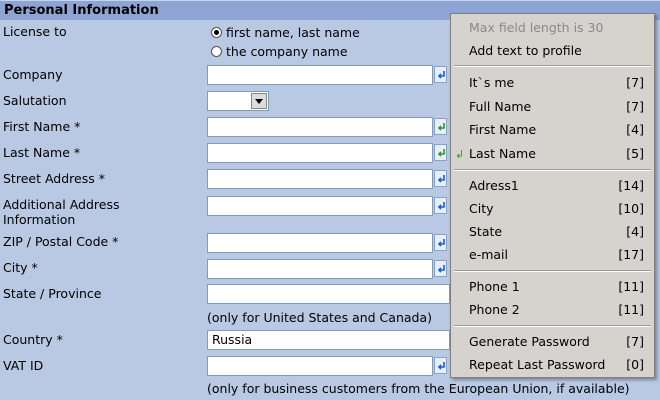 The image size is (660, 400). Describe the element at coordinates (54, 178) in the screenshot. I see `street-label: Street Address *` at that location.